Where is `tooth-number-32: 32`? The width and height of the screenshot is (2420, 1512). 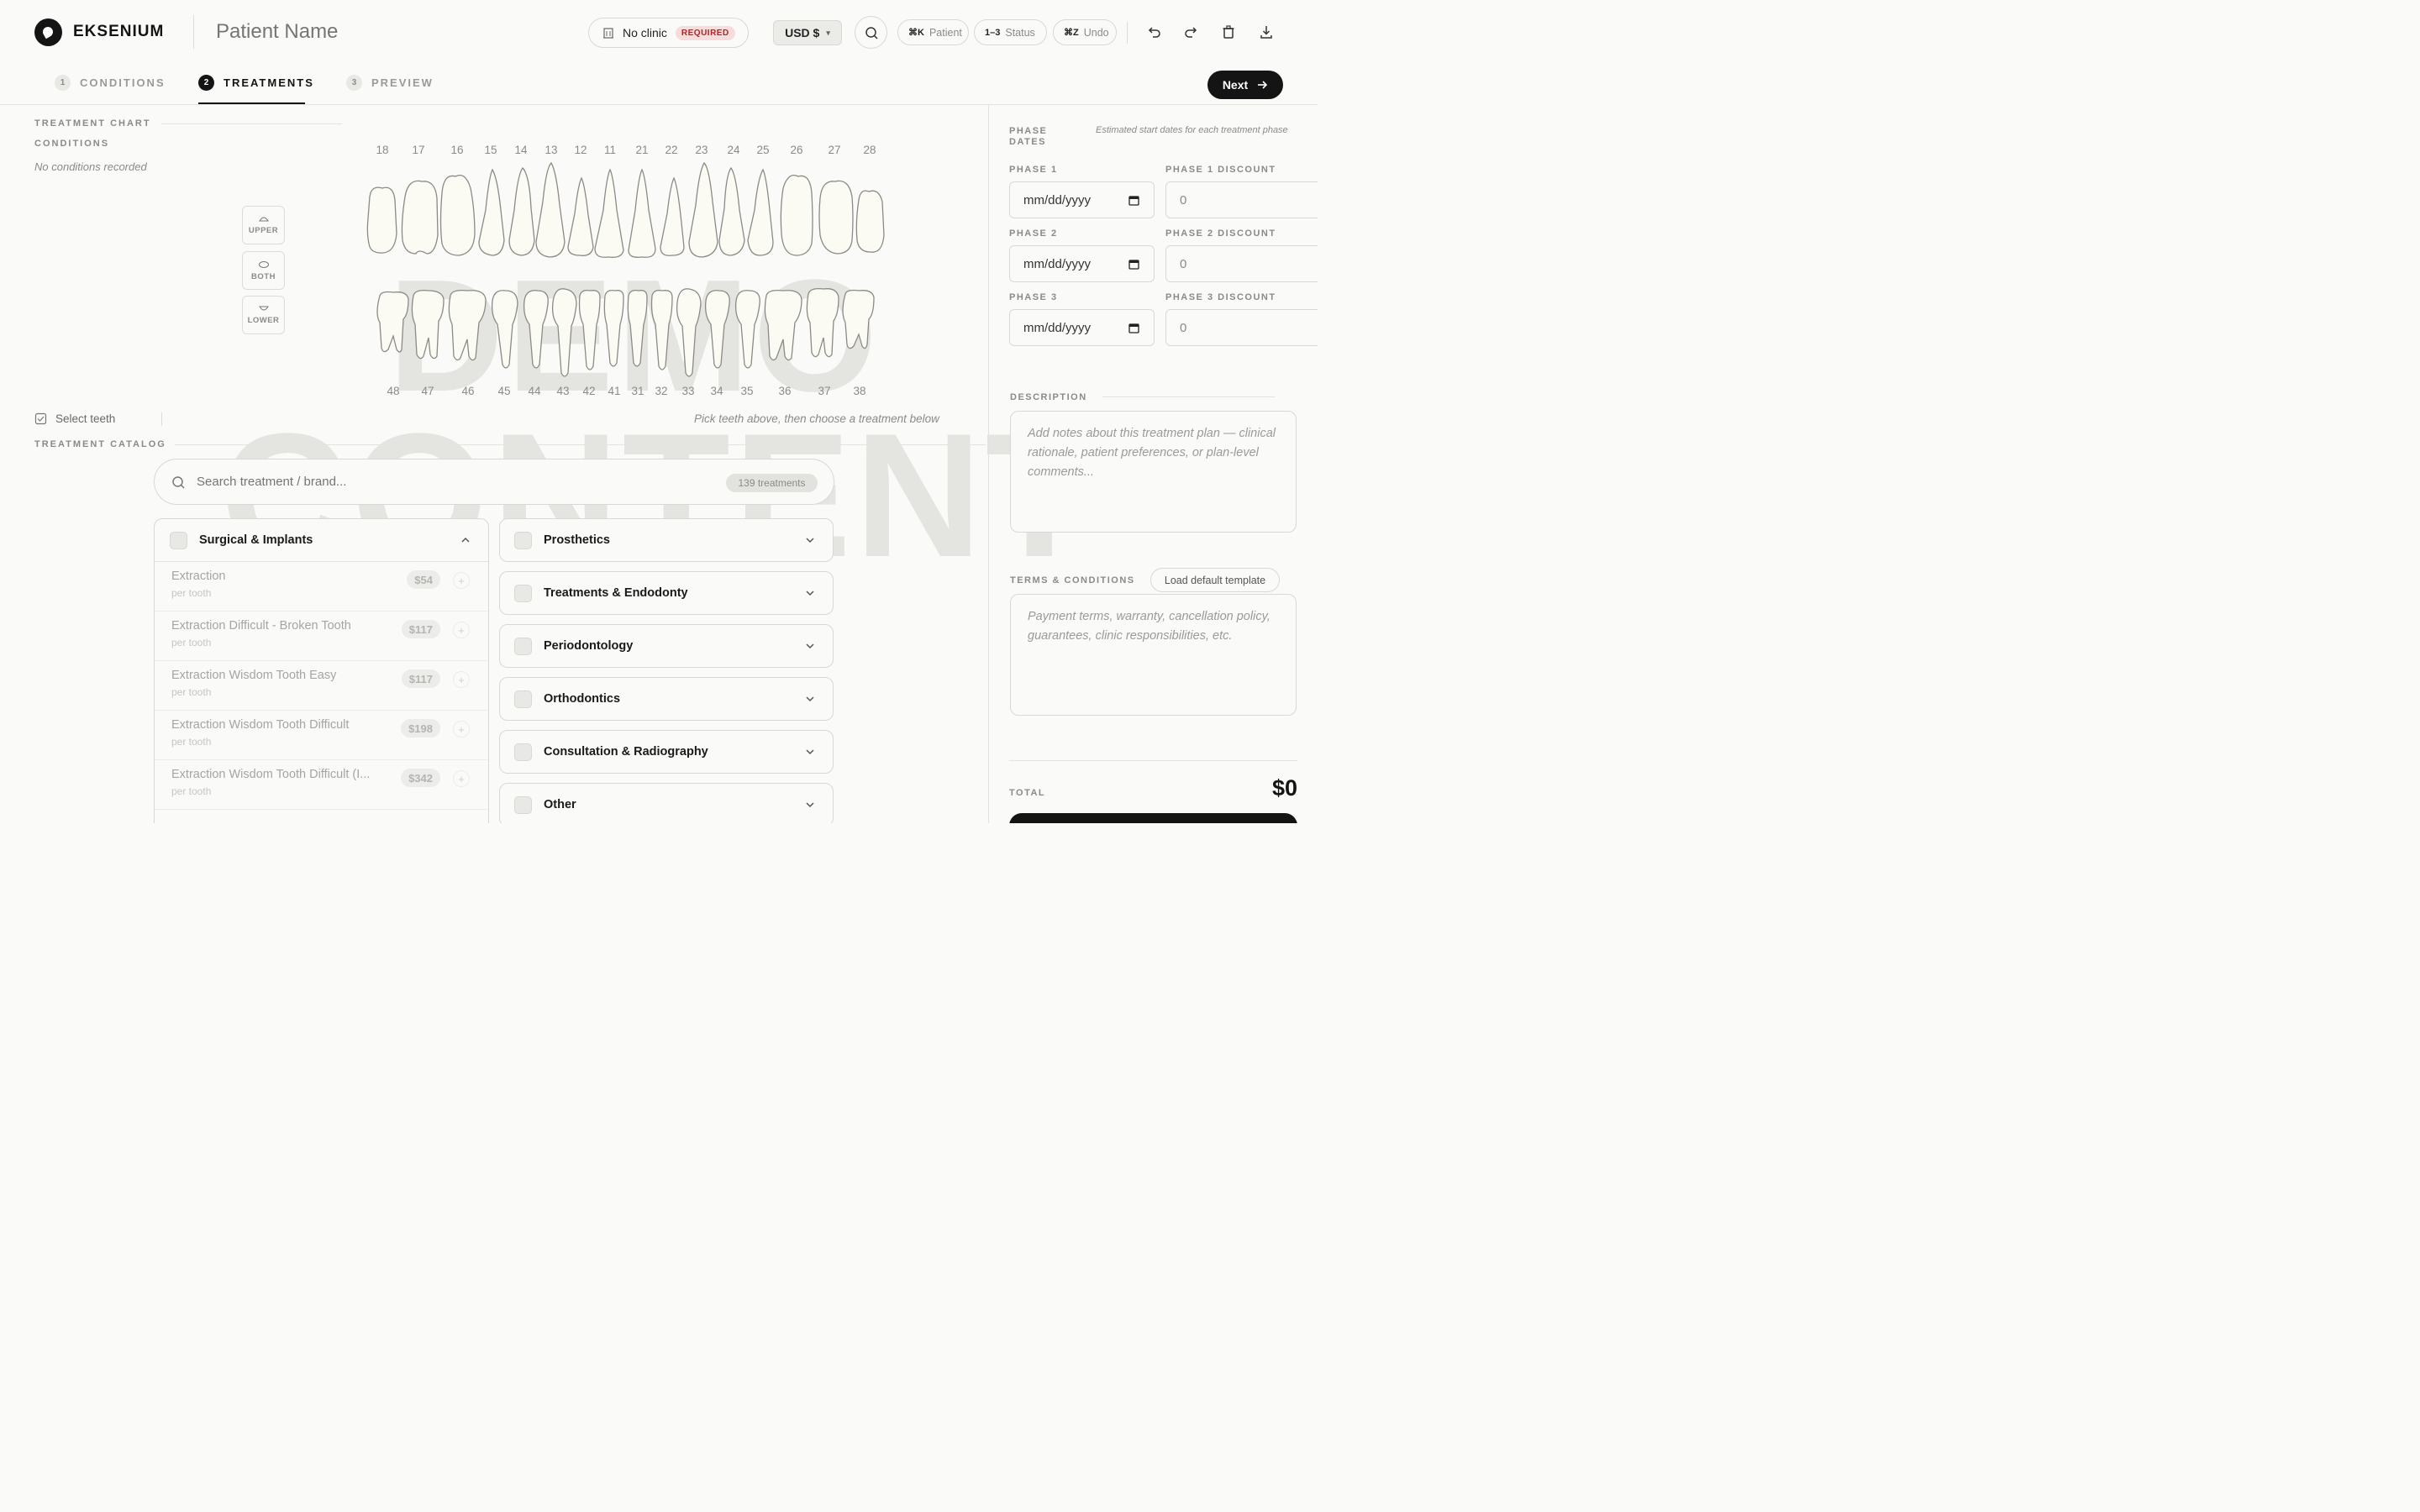 tooth-number-32: 32 is located at coordinates (661, 391).